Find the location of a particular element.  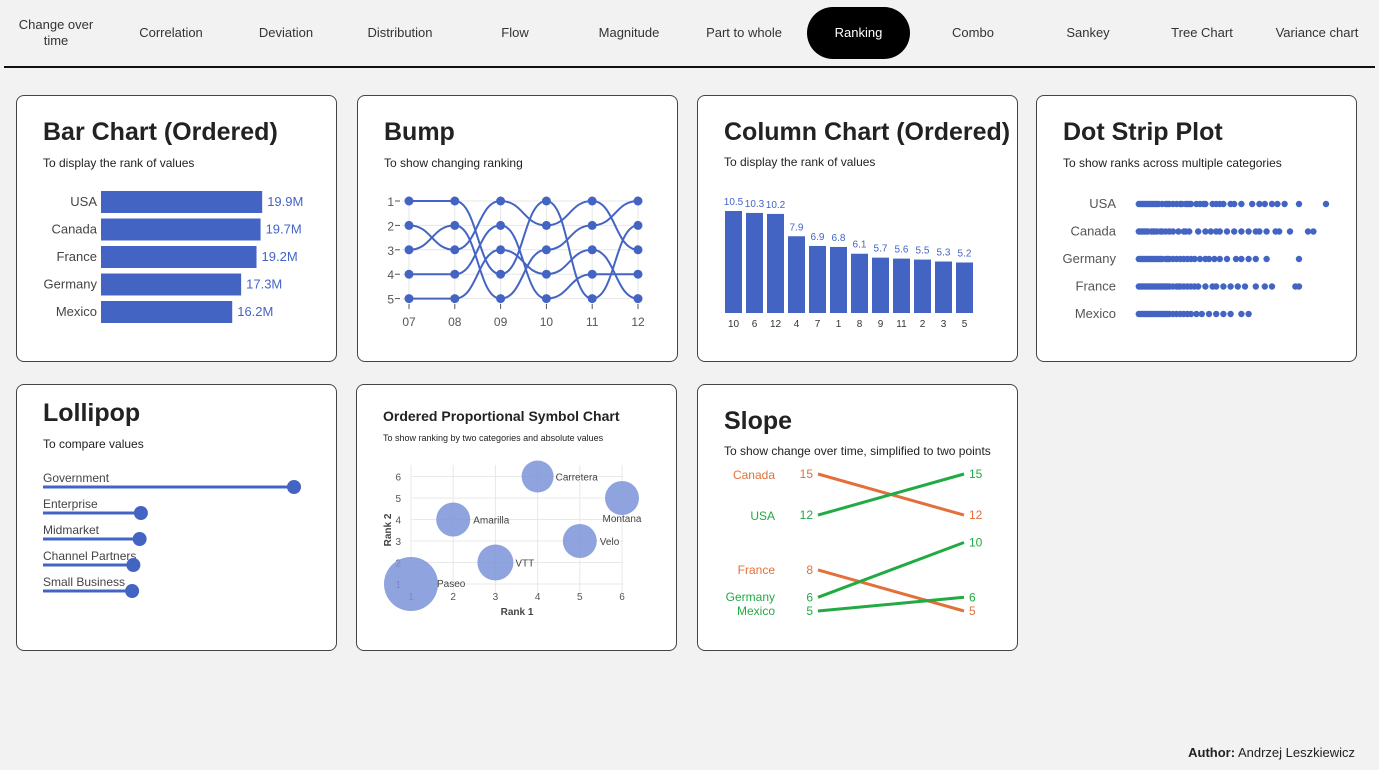

bar-category-label: Canada is located at coordinates (74, 229).